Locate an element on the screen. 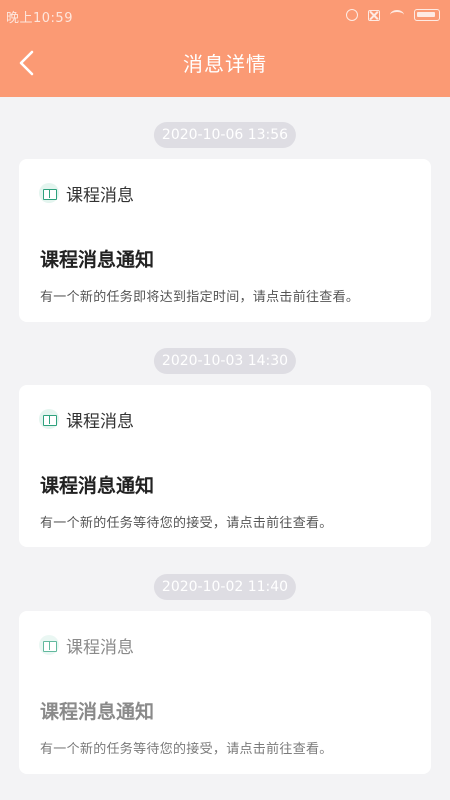 The width and height of the screenshot is (450, 800). battery-icon is located at coordinates (427, 15).